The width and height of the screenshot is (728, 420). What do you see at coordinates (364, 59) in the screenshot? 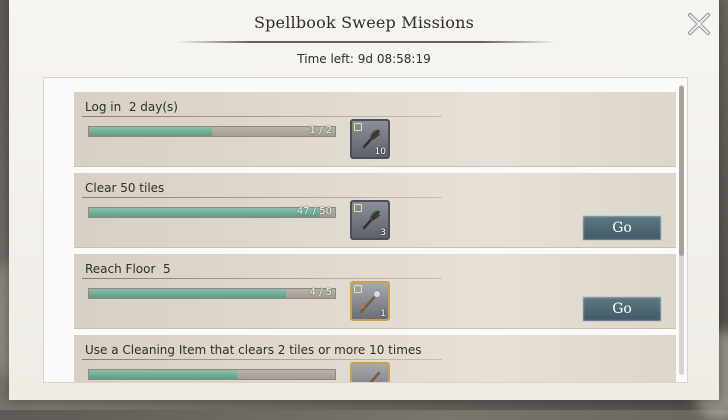
I see `time-left-label: Time left: 9d 08:58:19` at bounding box center [364, 59].